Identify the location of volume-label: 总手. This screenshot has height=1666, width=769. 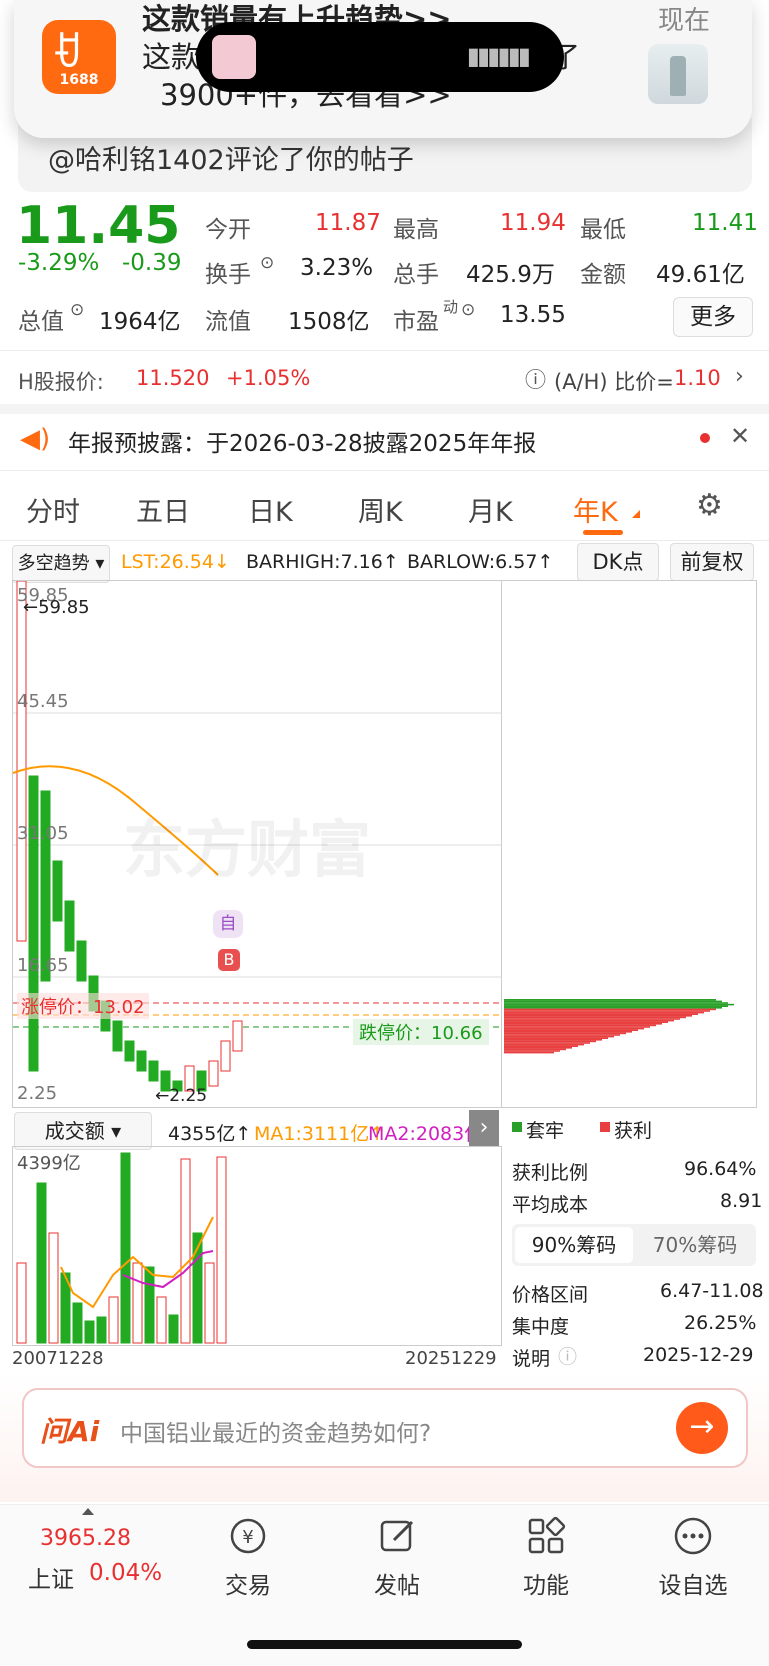
(416, 275).